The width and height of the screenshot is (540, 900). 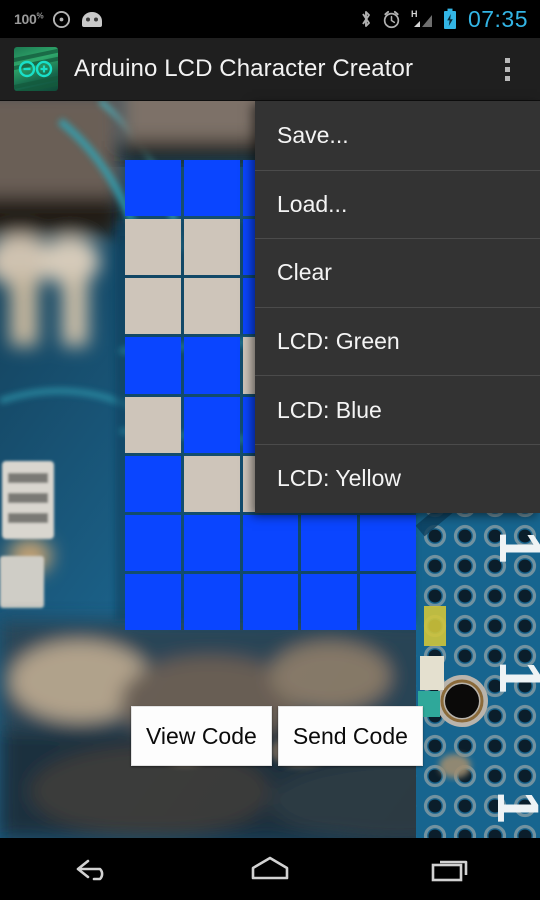 I want to click on navigation-bar, so click(x=270, y=869).